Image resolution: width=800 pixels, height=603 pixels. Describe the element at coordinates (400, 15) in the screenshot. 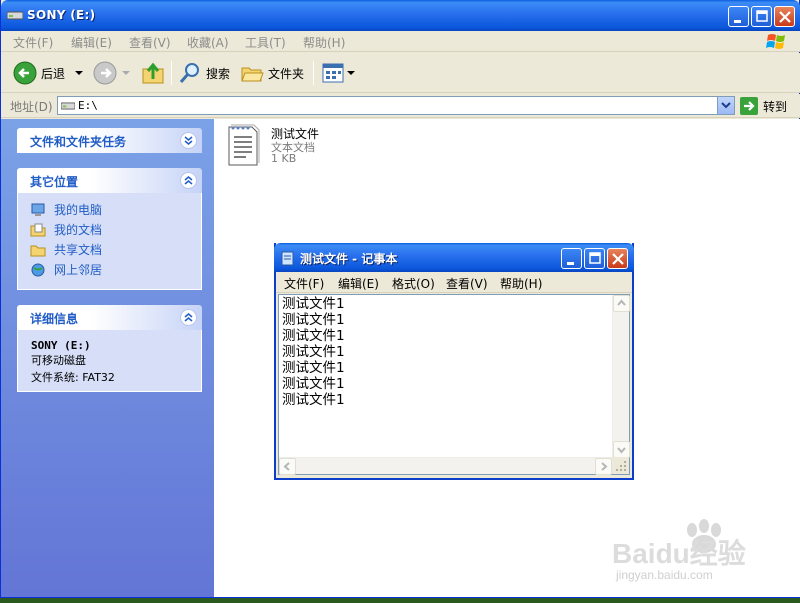

I see `explorer-titlebar: SONY (E:)` at that location.